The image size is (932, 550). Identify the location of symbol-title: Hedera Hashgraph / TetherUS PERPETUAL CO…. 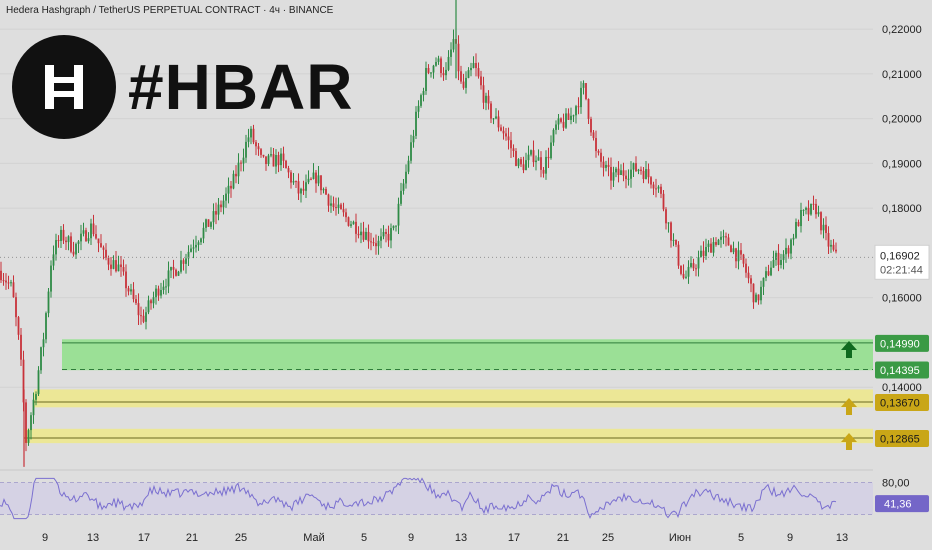
(169, 10).